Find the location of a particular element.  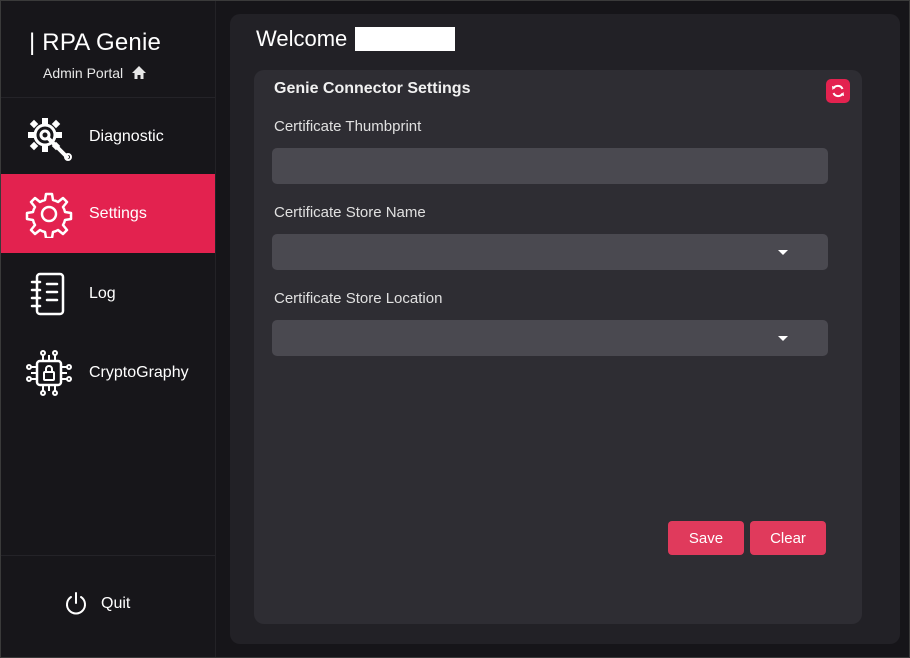

card-title: Genie Connector Settings is located at coordinates (372, 88).